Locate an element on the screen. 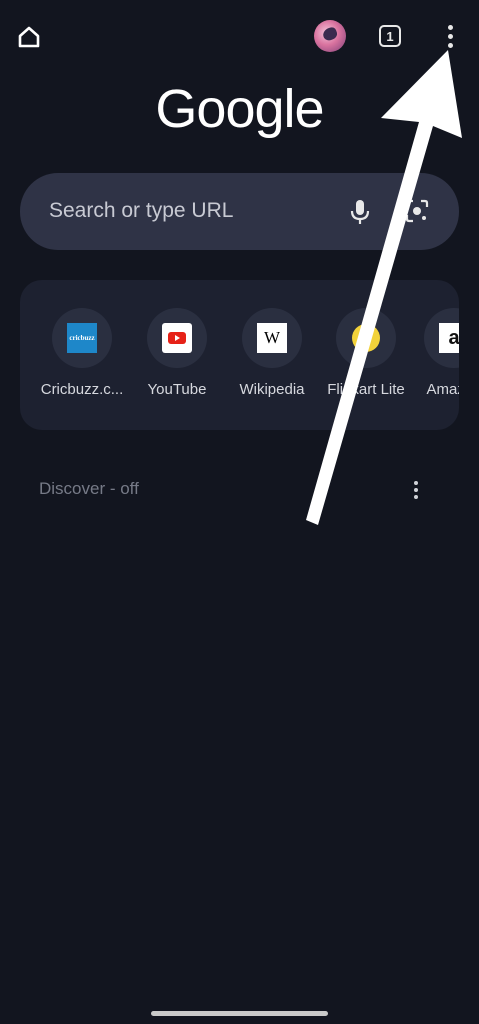 This screenshot has height=1024, width=479. shortcut-label: YouTube is located at coordinates (177, 389).